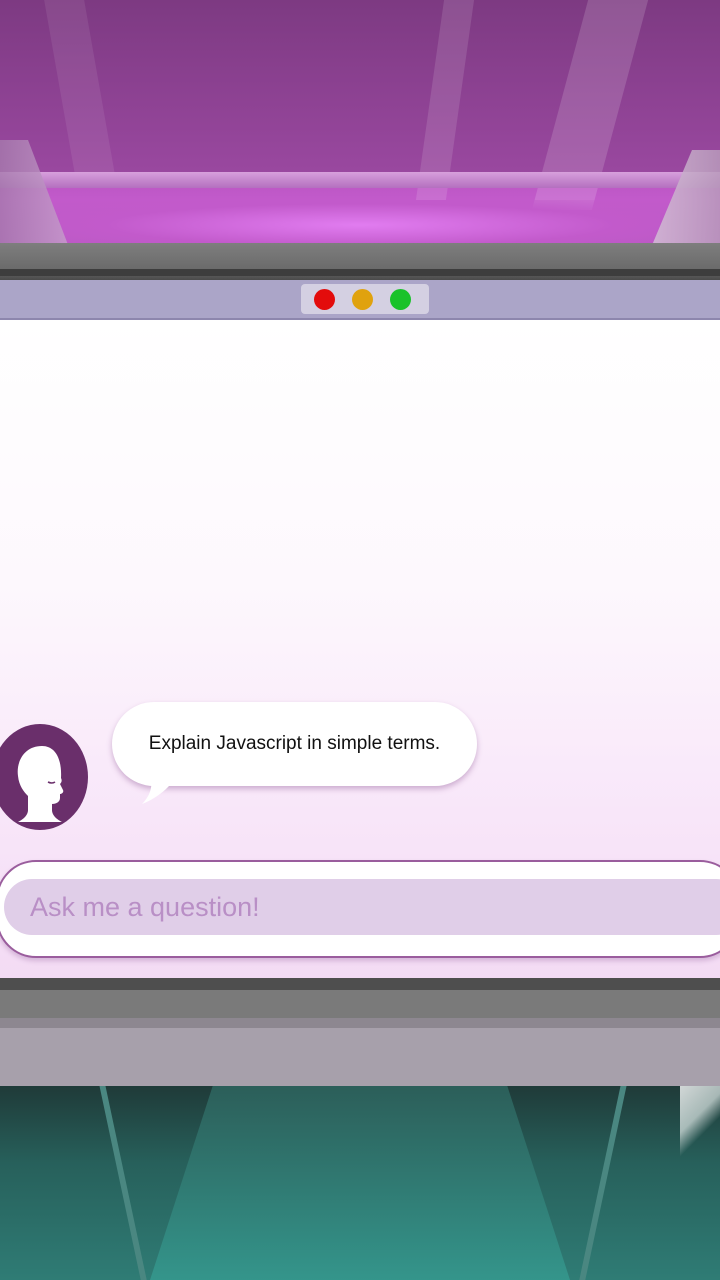 Image resolution: width=720 pixels, height=1280 pixels. What do you see at coordinates (324, 299) in the screenshot?
I see `close-button` at bounding box center [324, 299].